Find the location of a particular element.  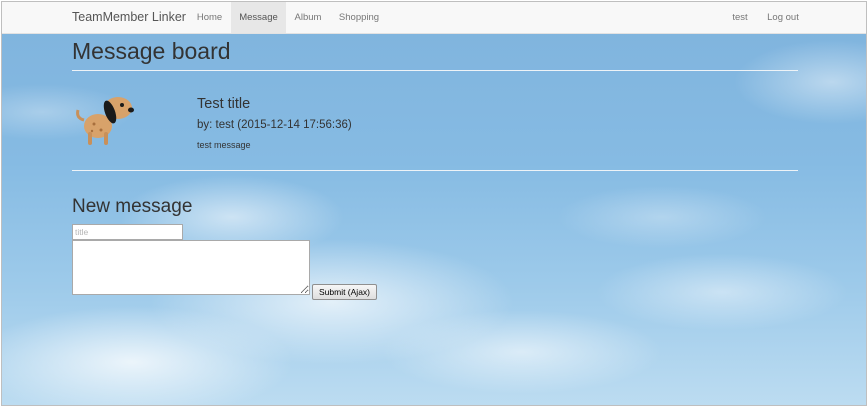

new-message-heading: New message is located at coordinates (132, 206).